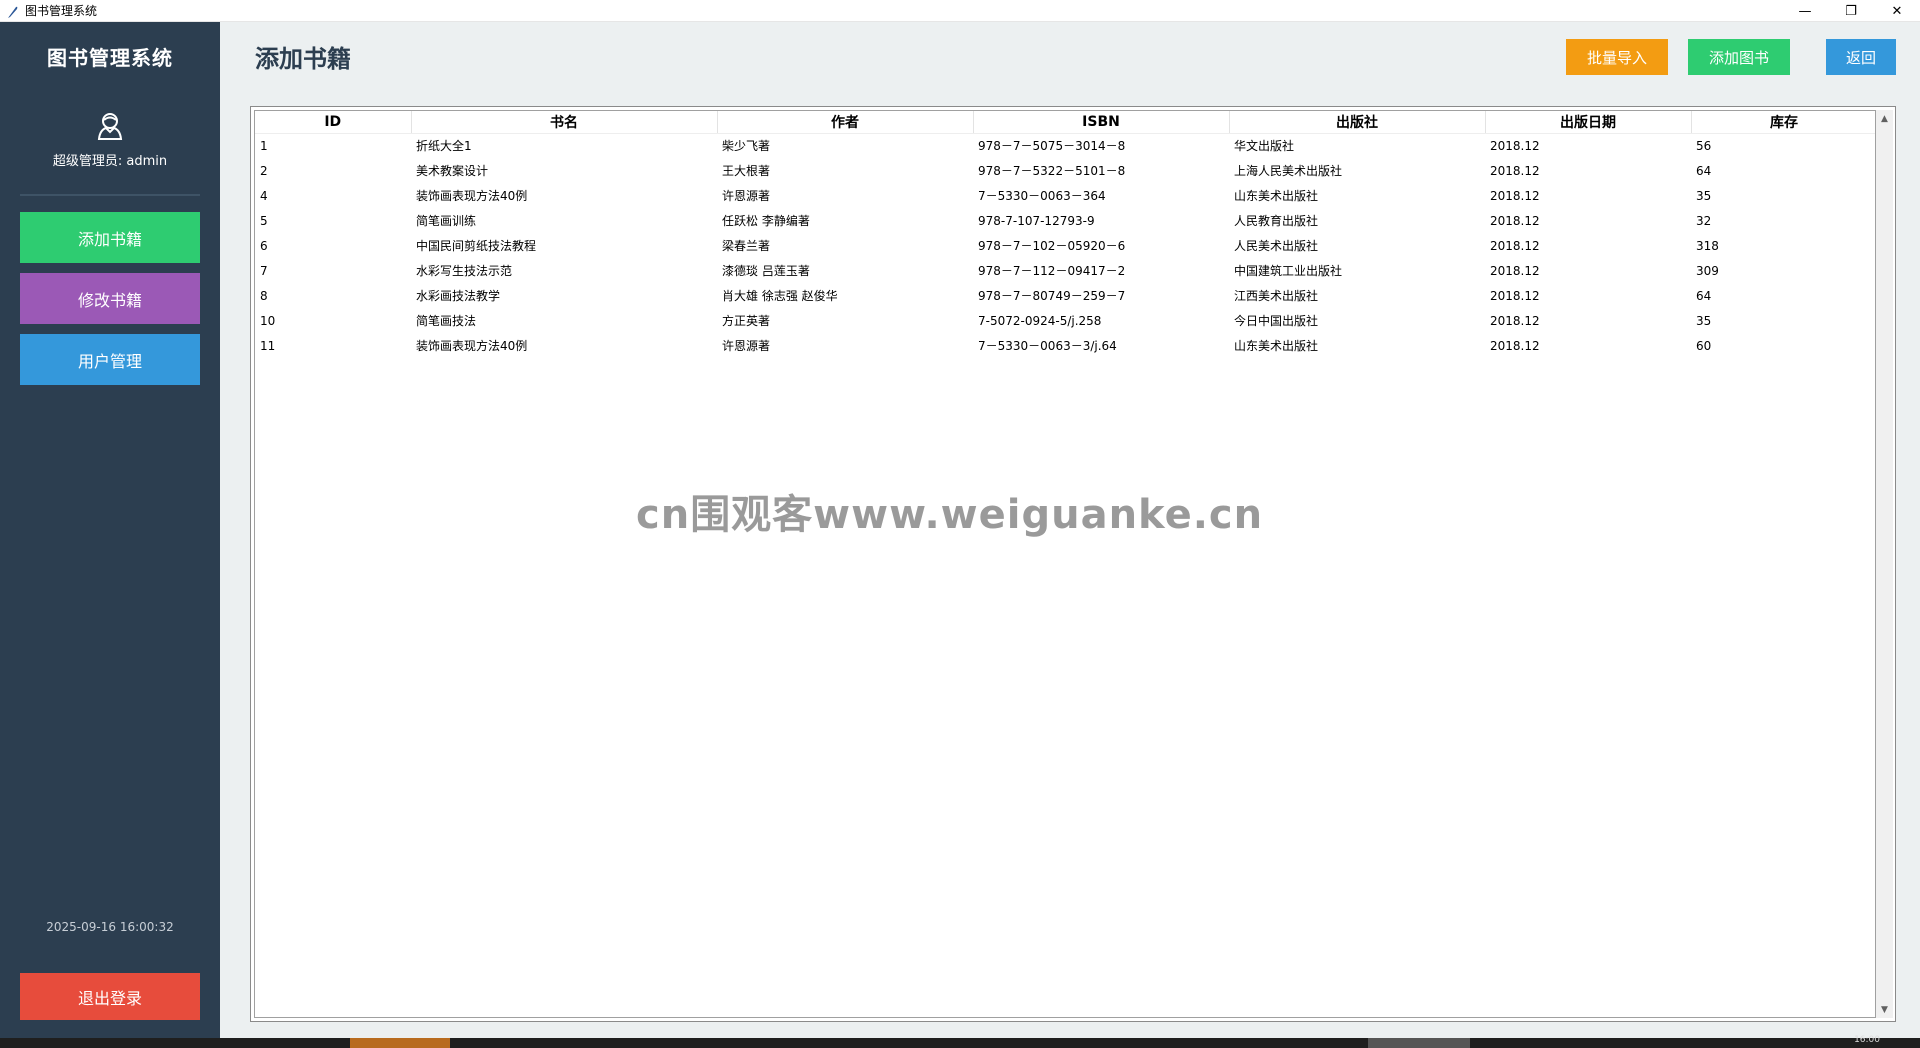 Image resolution: width=1920 pixels, height=1048 pixels. Describe the element at coordinates (1704, 220) in the screenshot. I see `table-cell: 32` at that location.